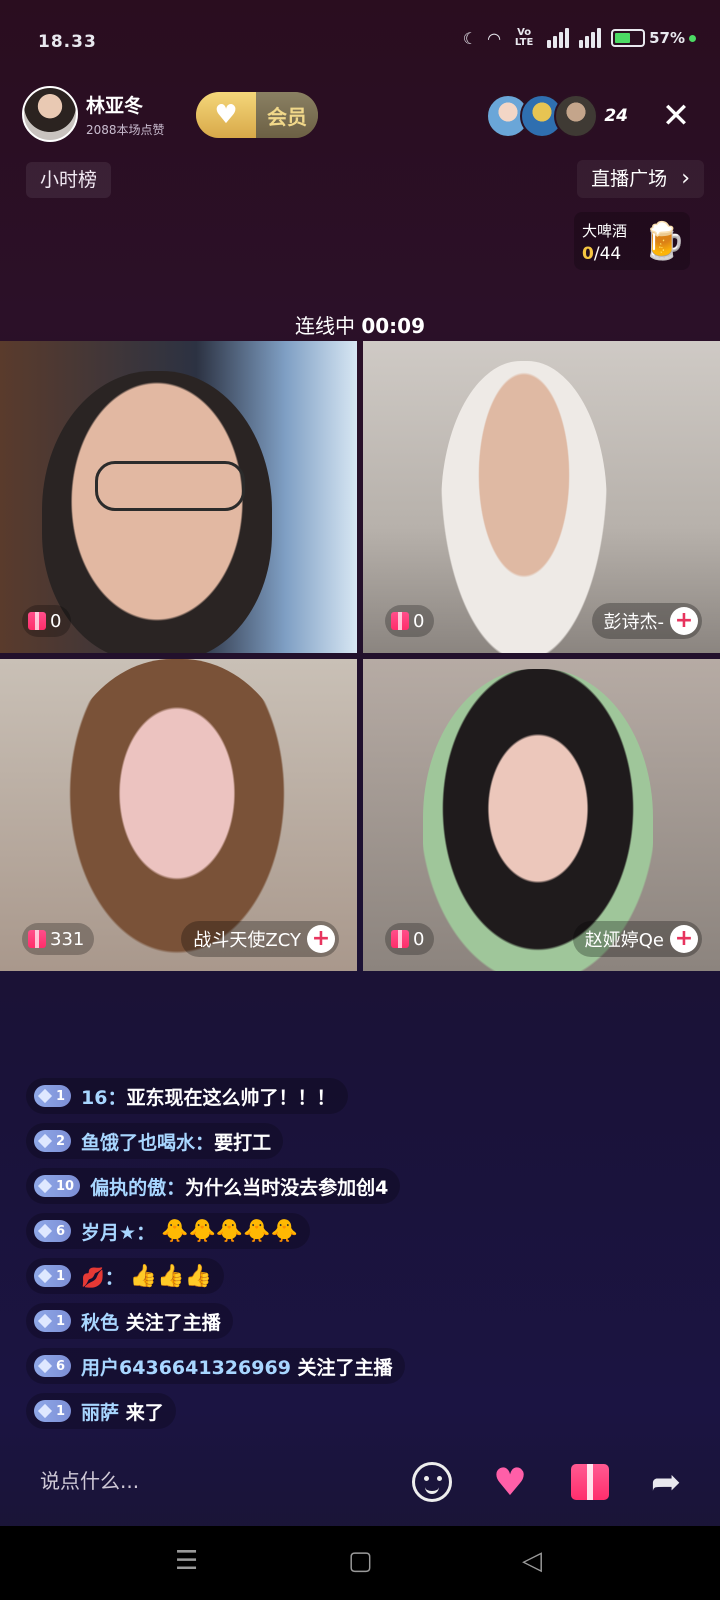  Describe the element at coordinates (666, 1482) in the screenshot. I see `share-icon: ➦` at that location.